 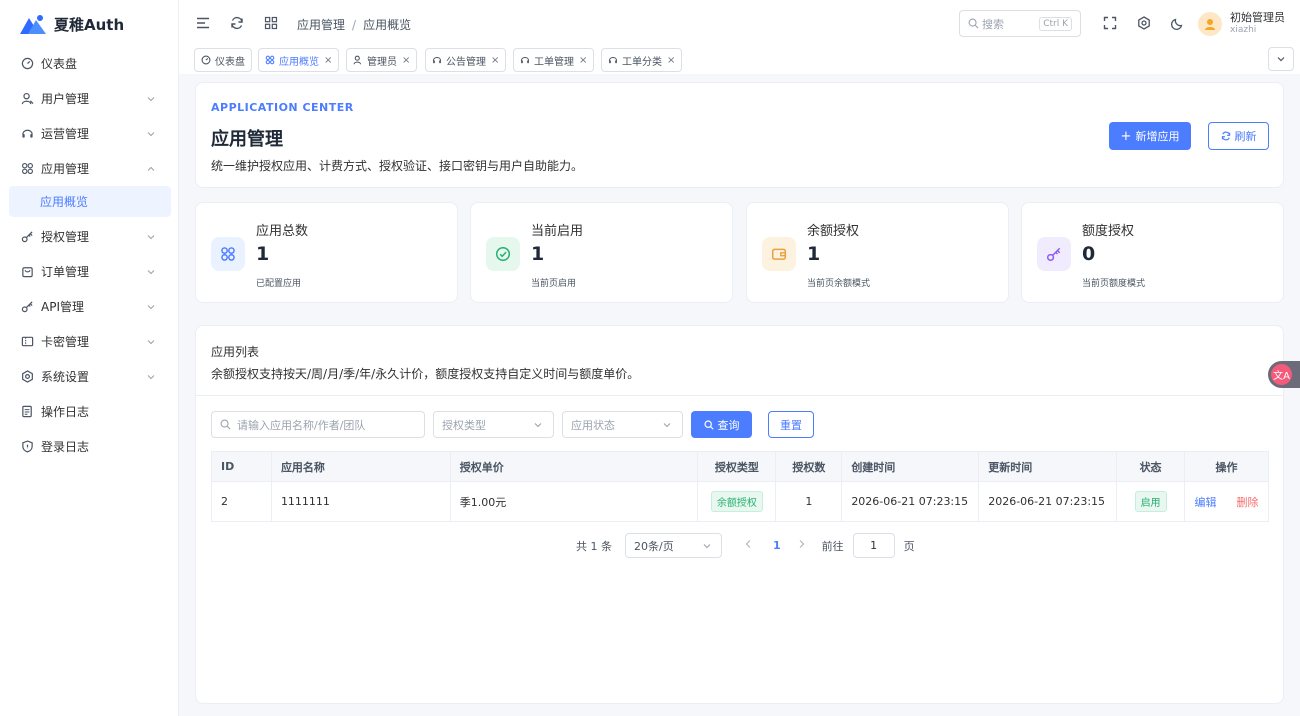 I want to click on reset-button: 重置, so click(x=791, y=424).